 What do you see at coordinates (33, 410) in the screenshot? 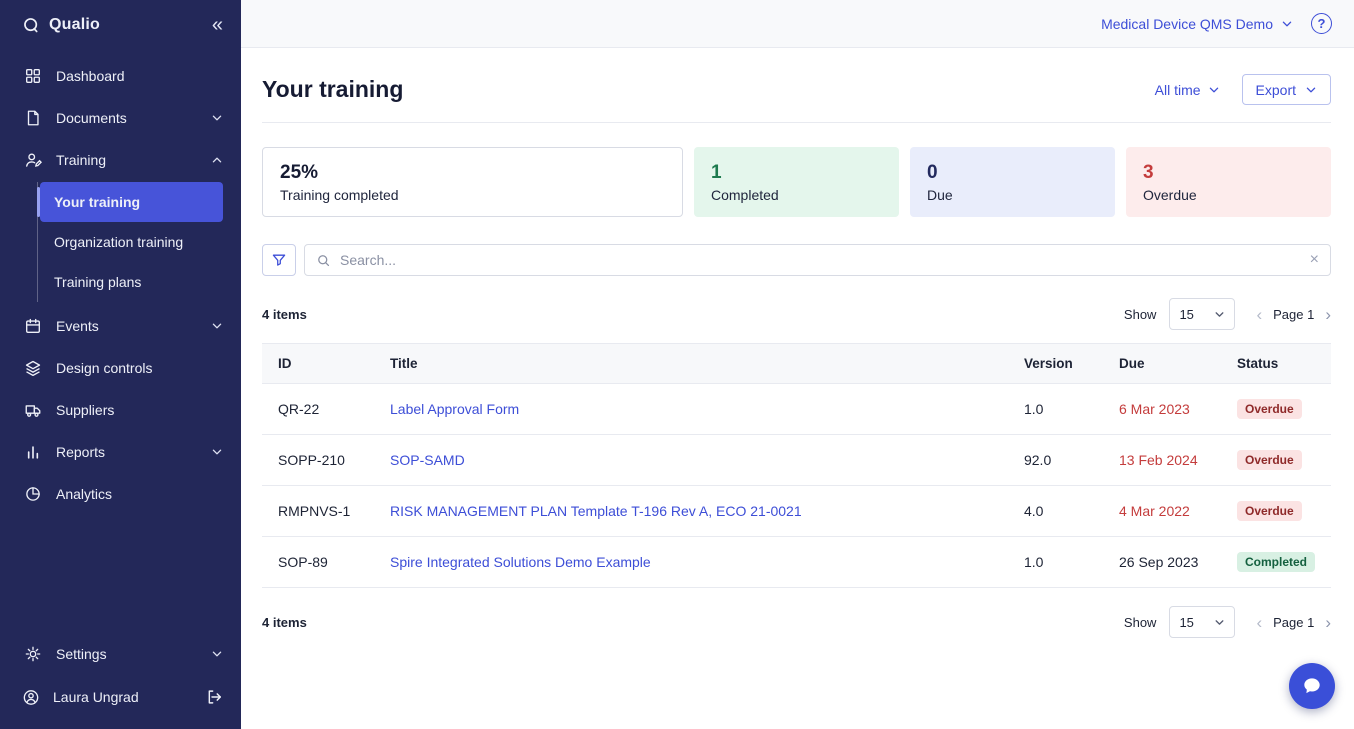
I see `suppliers-icon` at bounding box center [33, 410].